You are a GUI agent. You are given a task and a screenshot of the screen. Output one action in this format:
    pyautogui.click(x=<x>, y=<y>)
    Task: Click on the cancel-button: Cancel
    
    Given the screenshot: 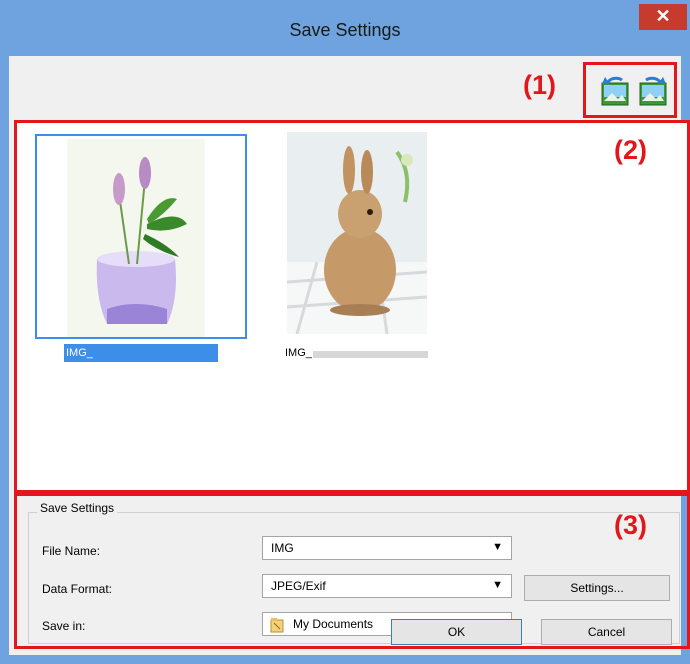 What is the action you would take?
    pyautogui.click(x=606, y=632)
    